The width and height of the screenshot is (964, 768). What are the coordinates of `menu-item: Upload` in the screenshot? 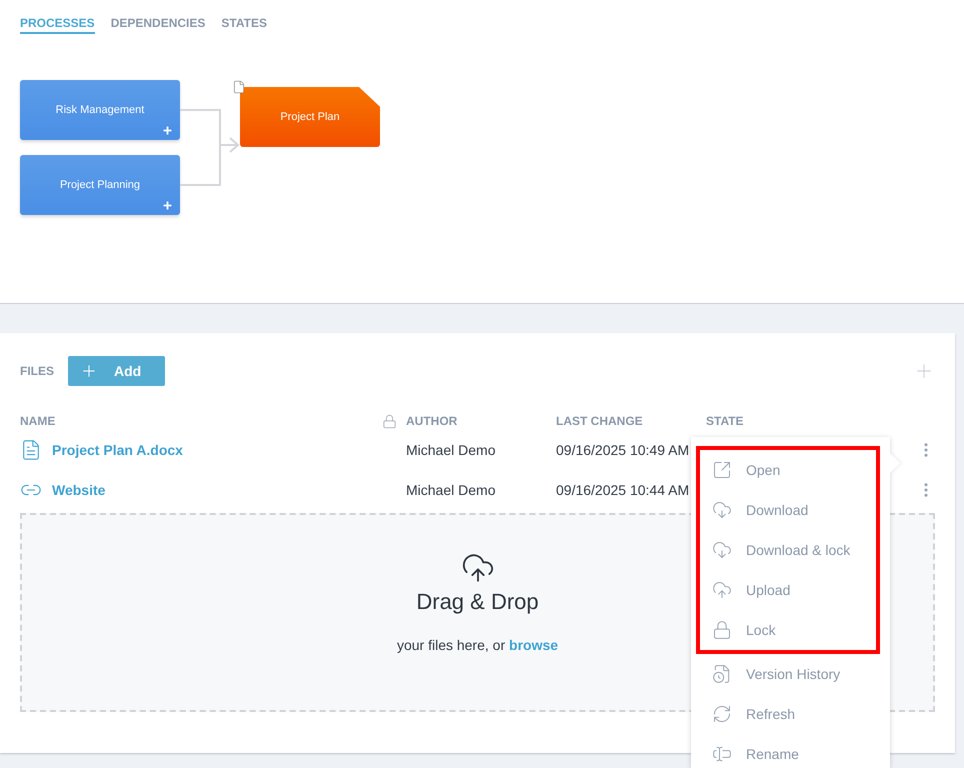 It's located at (788, 590).